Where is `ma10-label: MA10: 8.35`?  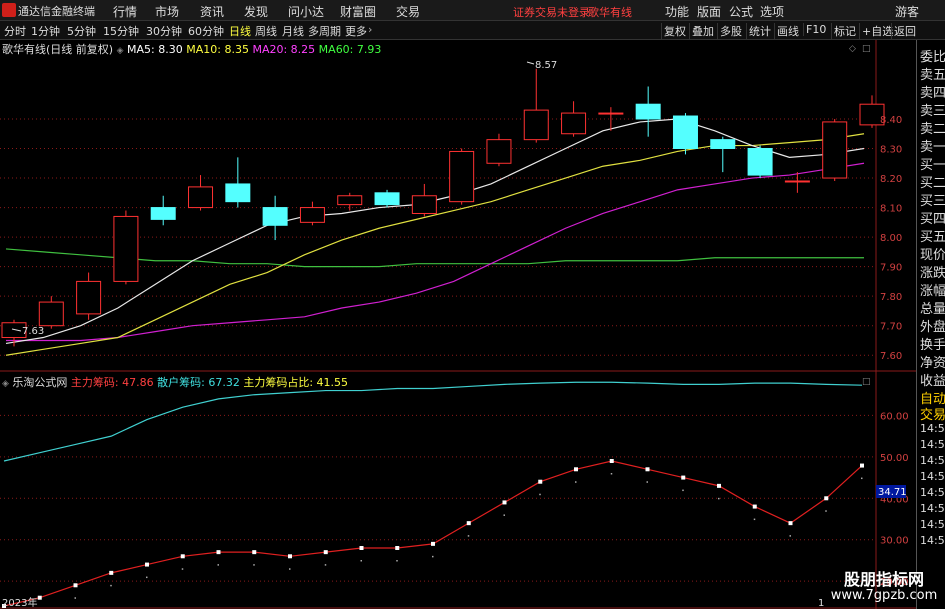
ma10-label: MA10: 8.35 is located at coordinates (217, 49).